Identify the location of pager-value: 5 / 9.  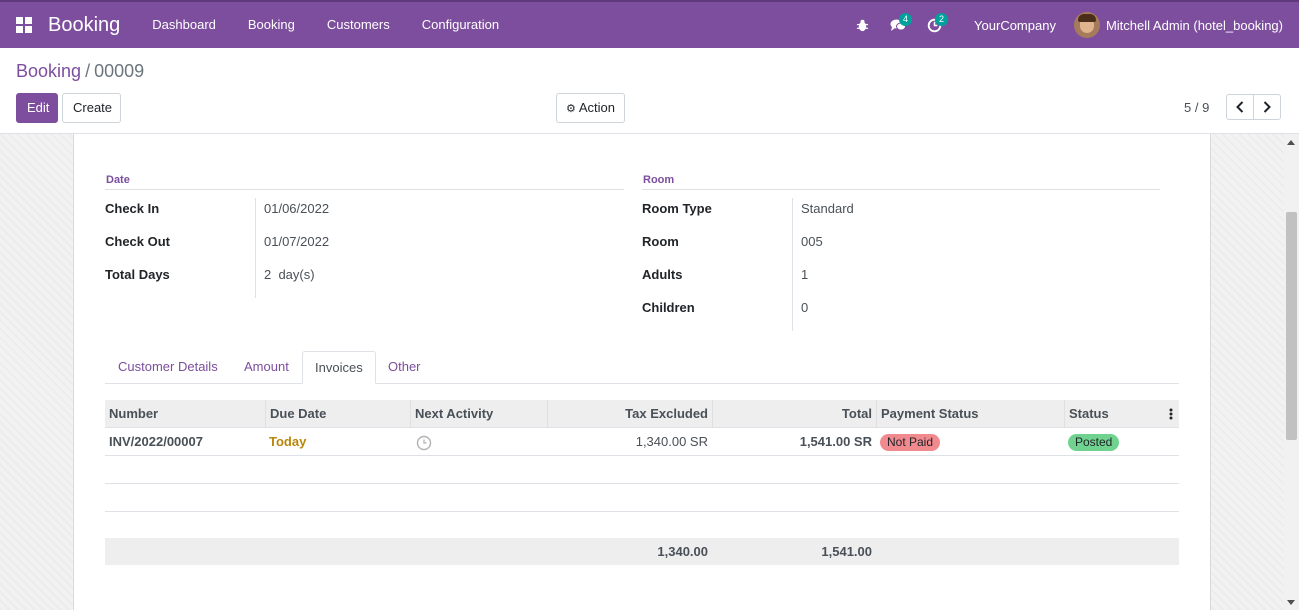
(1196, 107).